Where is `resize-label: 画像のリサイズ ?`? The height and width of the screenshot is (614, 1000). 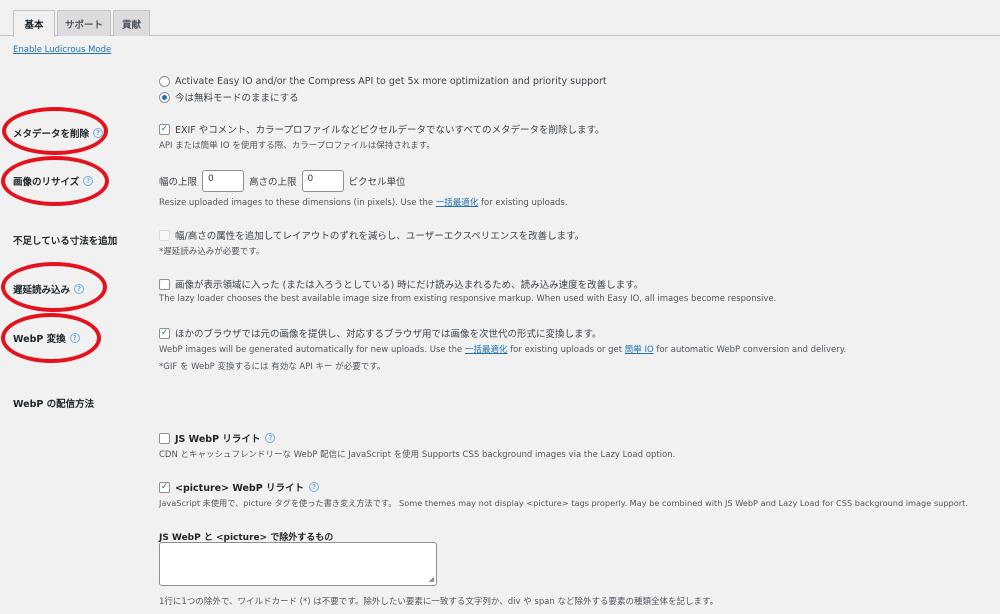
resize-label: 画像のリサイズ ? is located at coordinates (53, 181).